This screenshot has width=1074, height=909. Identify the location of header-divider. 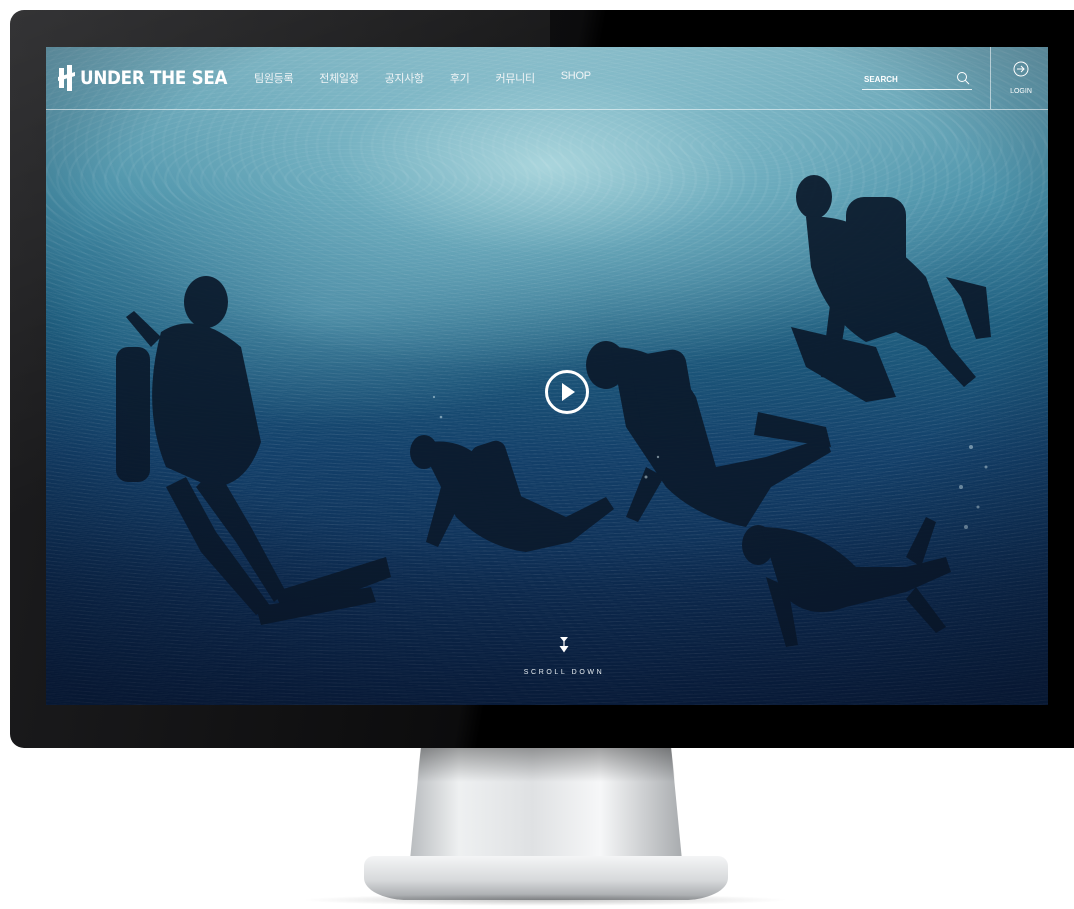
(990, 78).